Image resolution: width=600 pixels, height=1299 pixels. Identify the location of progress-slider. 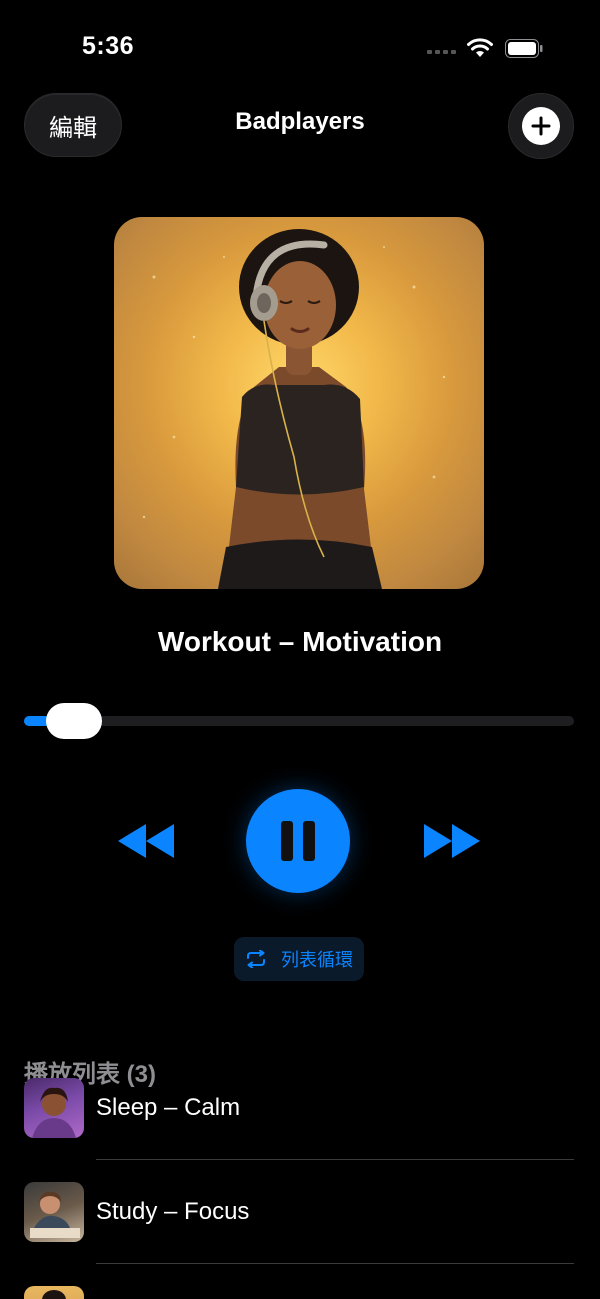
(299, 721).